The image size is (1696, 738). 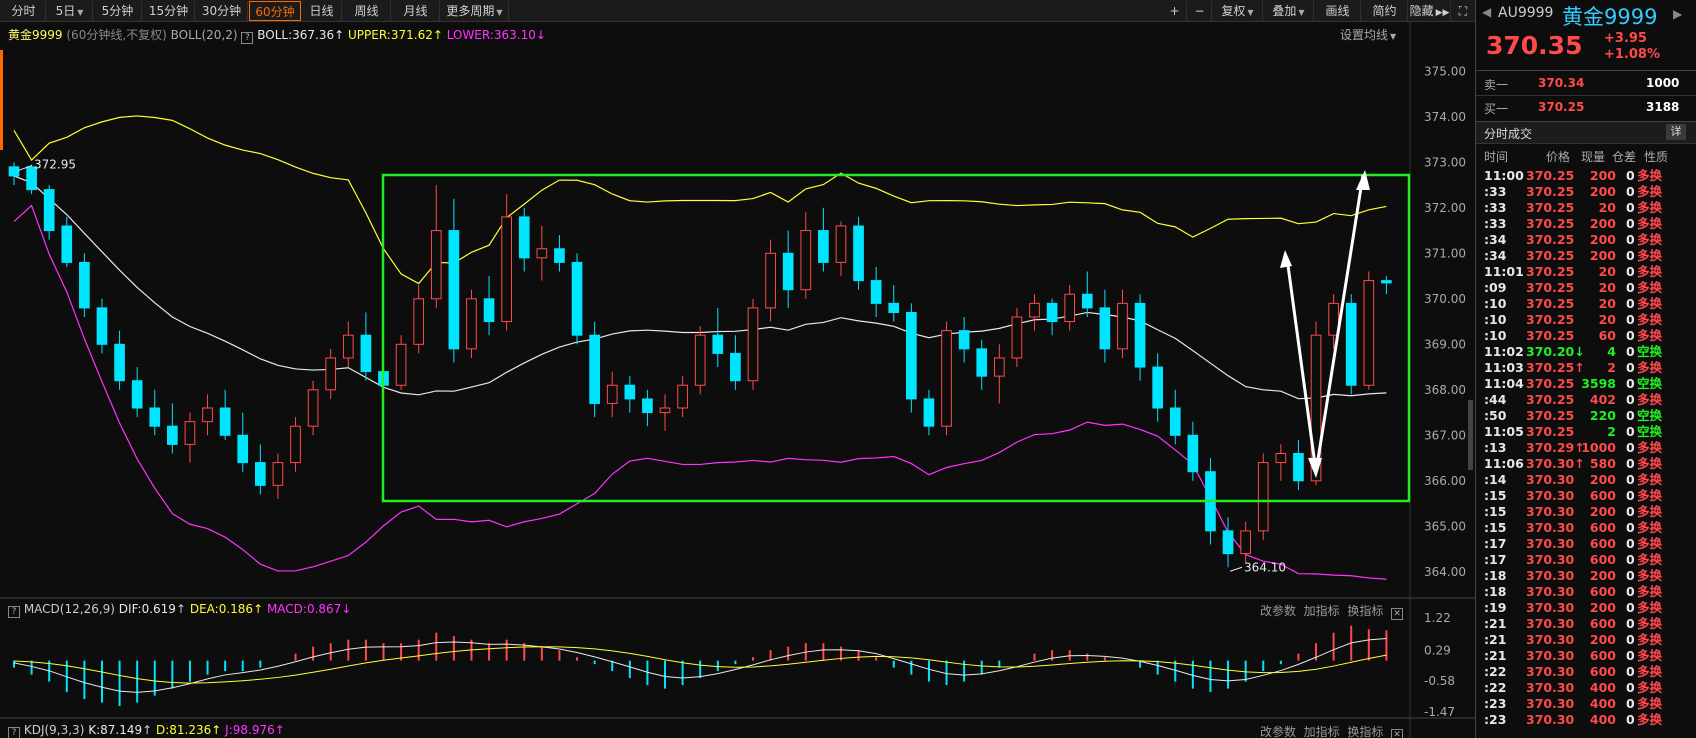 What do you see at coordinates (470, 11) in the screenshot?
I see `more-periods-label: 更多周期` at bounding box center [470, 11].